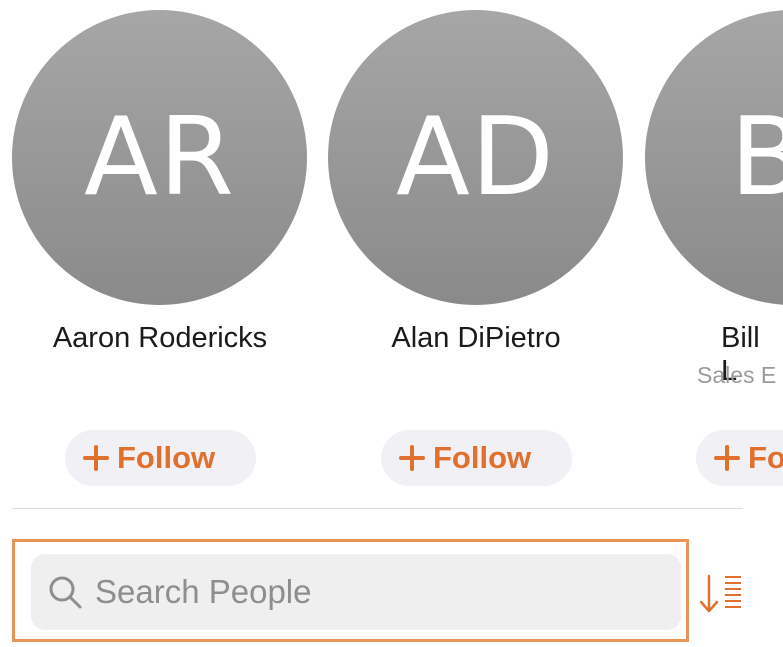 The width and height of the screenshot is (783, 647). Describe the element at coordinates (375, 592) in the screenshot. I see `search-input` at that location.